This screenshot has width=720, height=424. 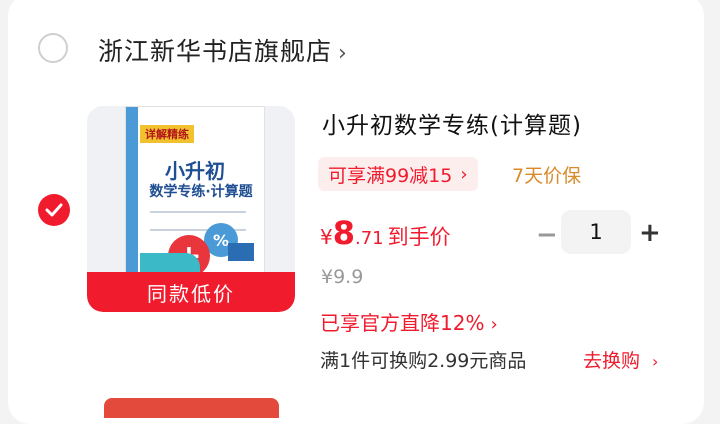 I want to click on addon-offer-text: 满1件可换购2.99元商品, so click(x=423, y=361).